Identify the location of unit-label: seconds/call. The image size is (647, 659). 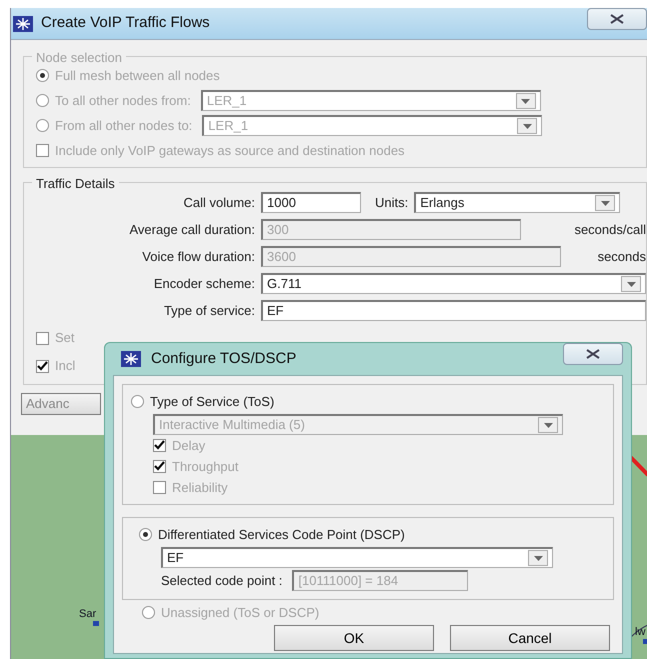
(610, 229).